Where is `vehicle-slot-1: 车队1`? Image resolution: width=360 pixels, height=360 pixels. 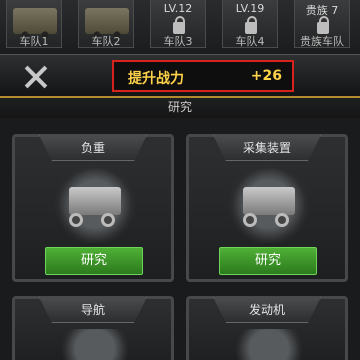
vehicle-slot-1: 车队1 is located at coordinates (34, 24).